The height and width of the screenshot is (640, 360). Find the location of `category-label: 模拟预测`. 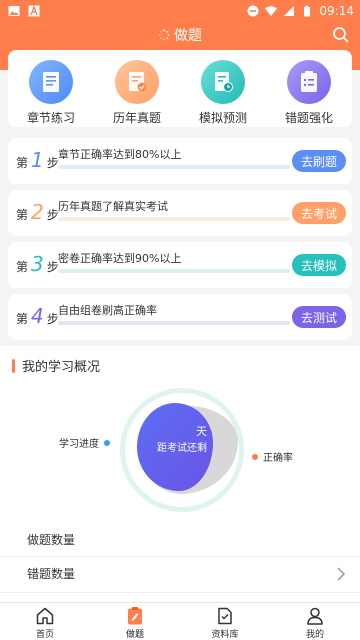

category-label: 模拟预测 is located at coordinates (222, 118).